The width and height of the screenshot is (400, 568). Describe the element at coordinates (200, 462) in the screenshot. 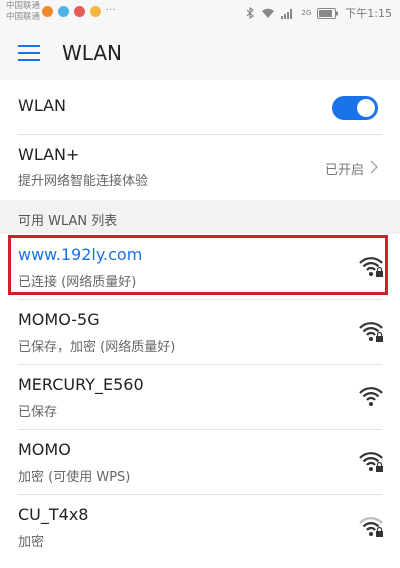

I see `network-list-item: MOMO 加密 (可使用 WPS)` at that location.